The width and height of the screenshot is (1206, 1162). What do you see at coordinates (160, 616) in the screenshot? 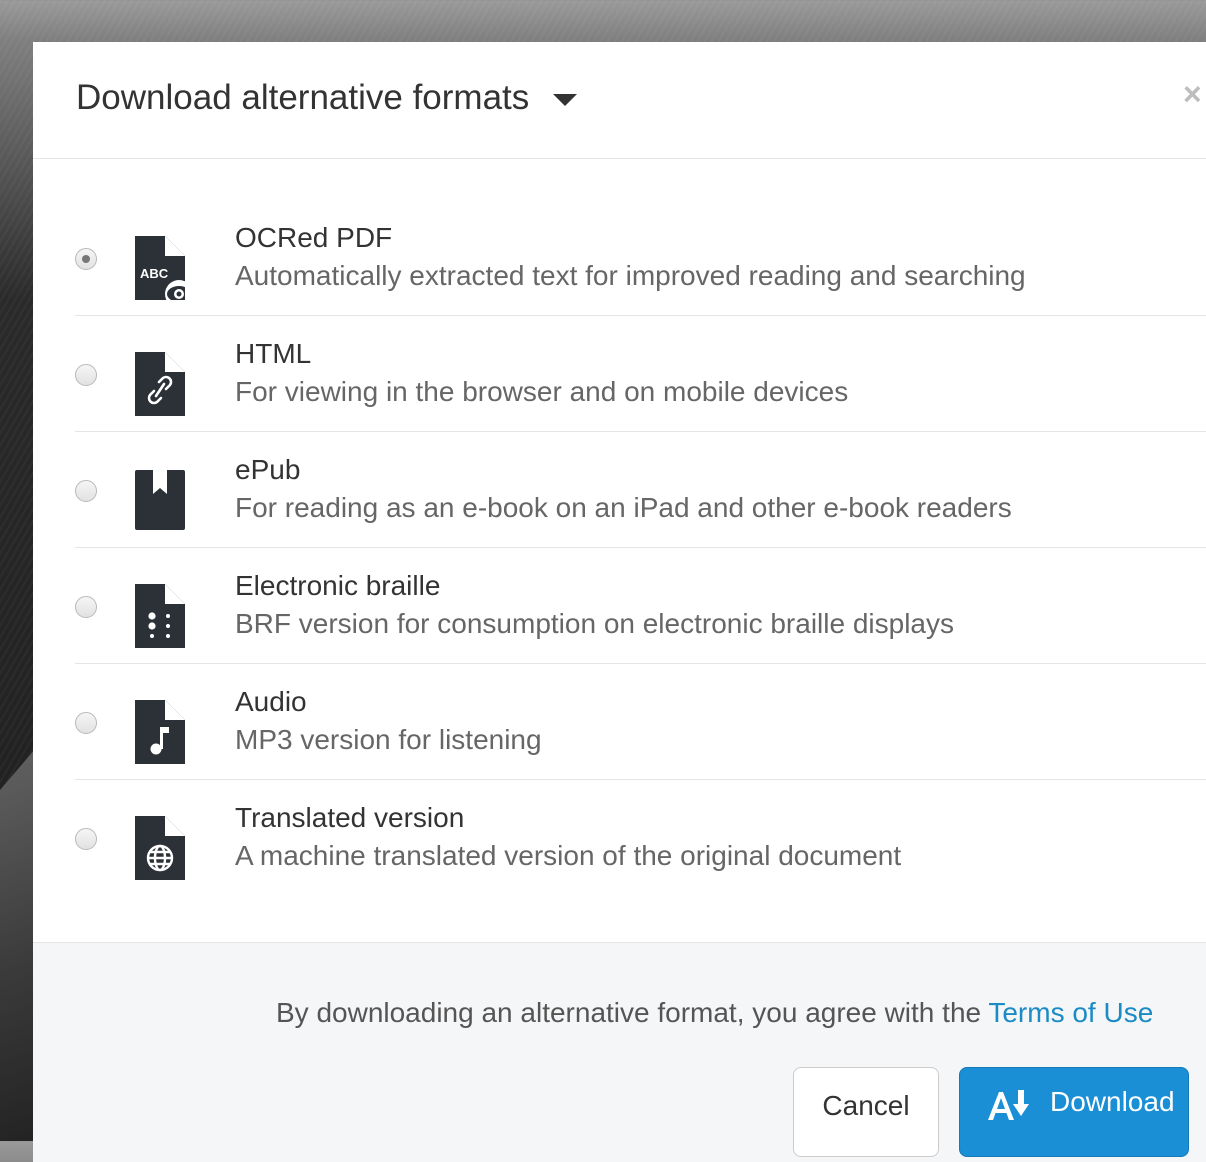
I see `braille-icon` at bounding box center [160, 616].